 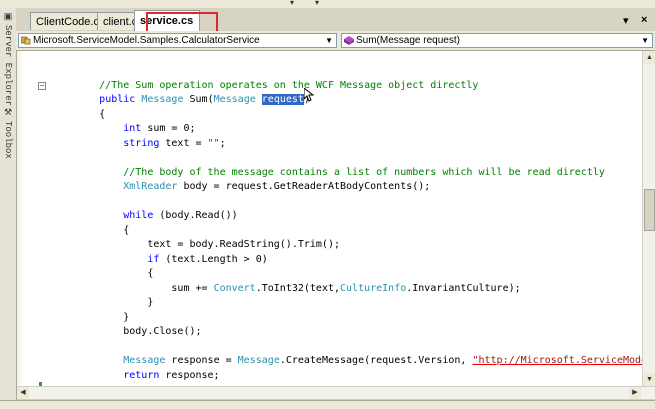 I want to click on server-explorer-icon: ▣, so click(x=8, y=17).